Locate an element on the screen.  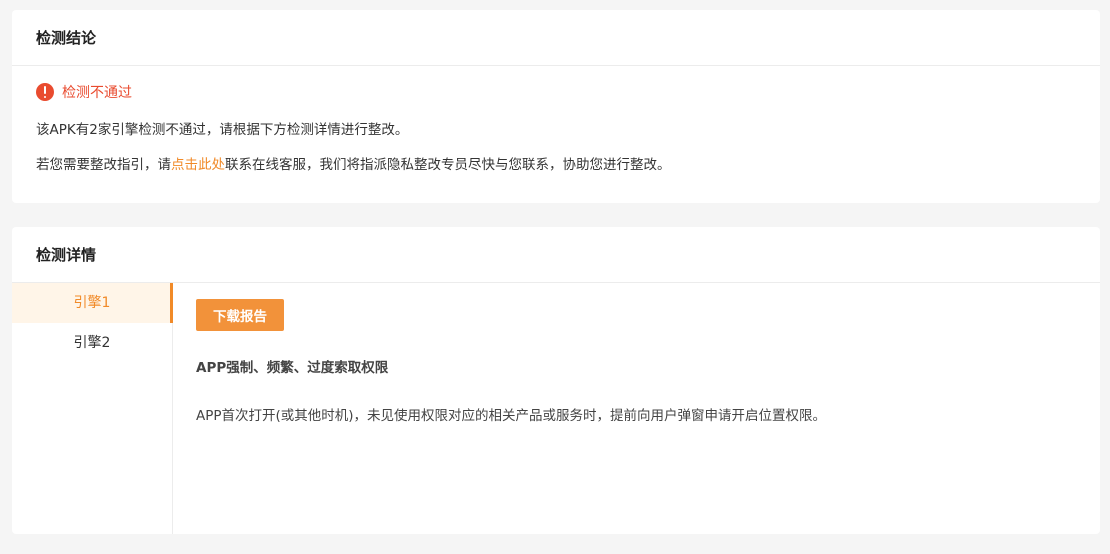
status-row: 检测不通过 is located at coordinates (84, 92).